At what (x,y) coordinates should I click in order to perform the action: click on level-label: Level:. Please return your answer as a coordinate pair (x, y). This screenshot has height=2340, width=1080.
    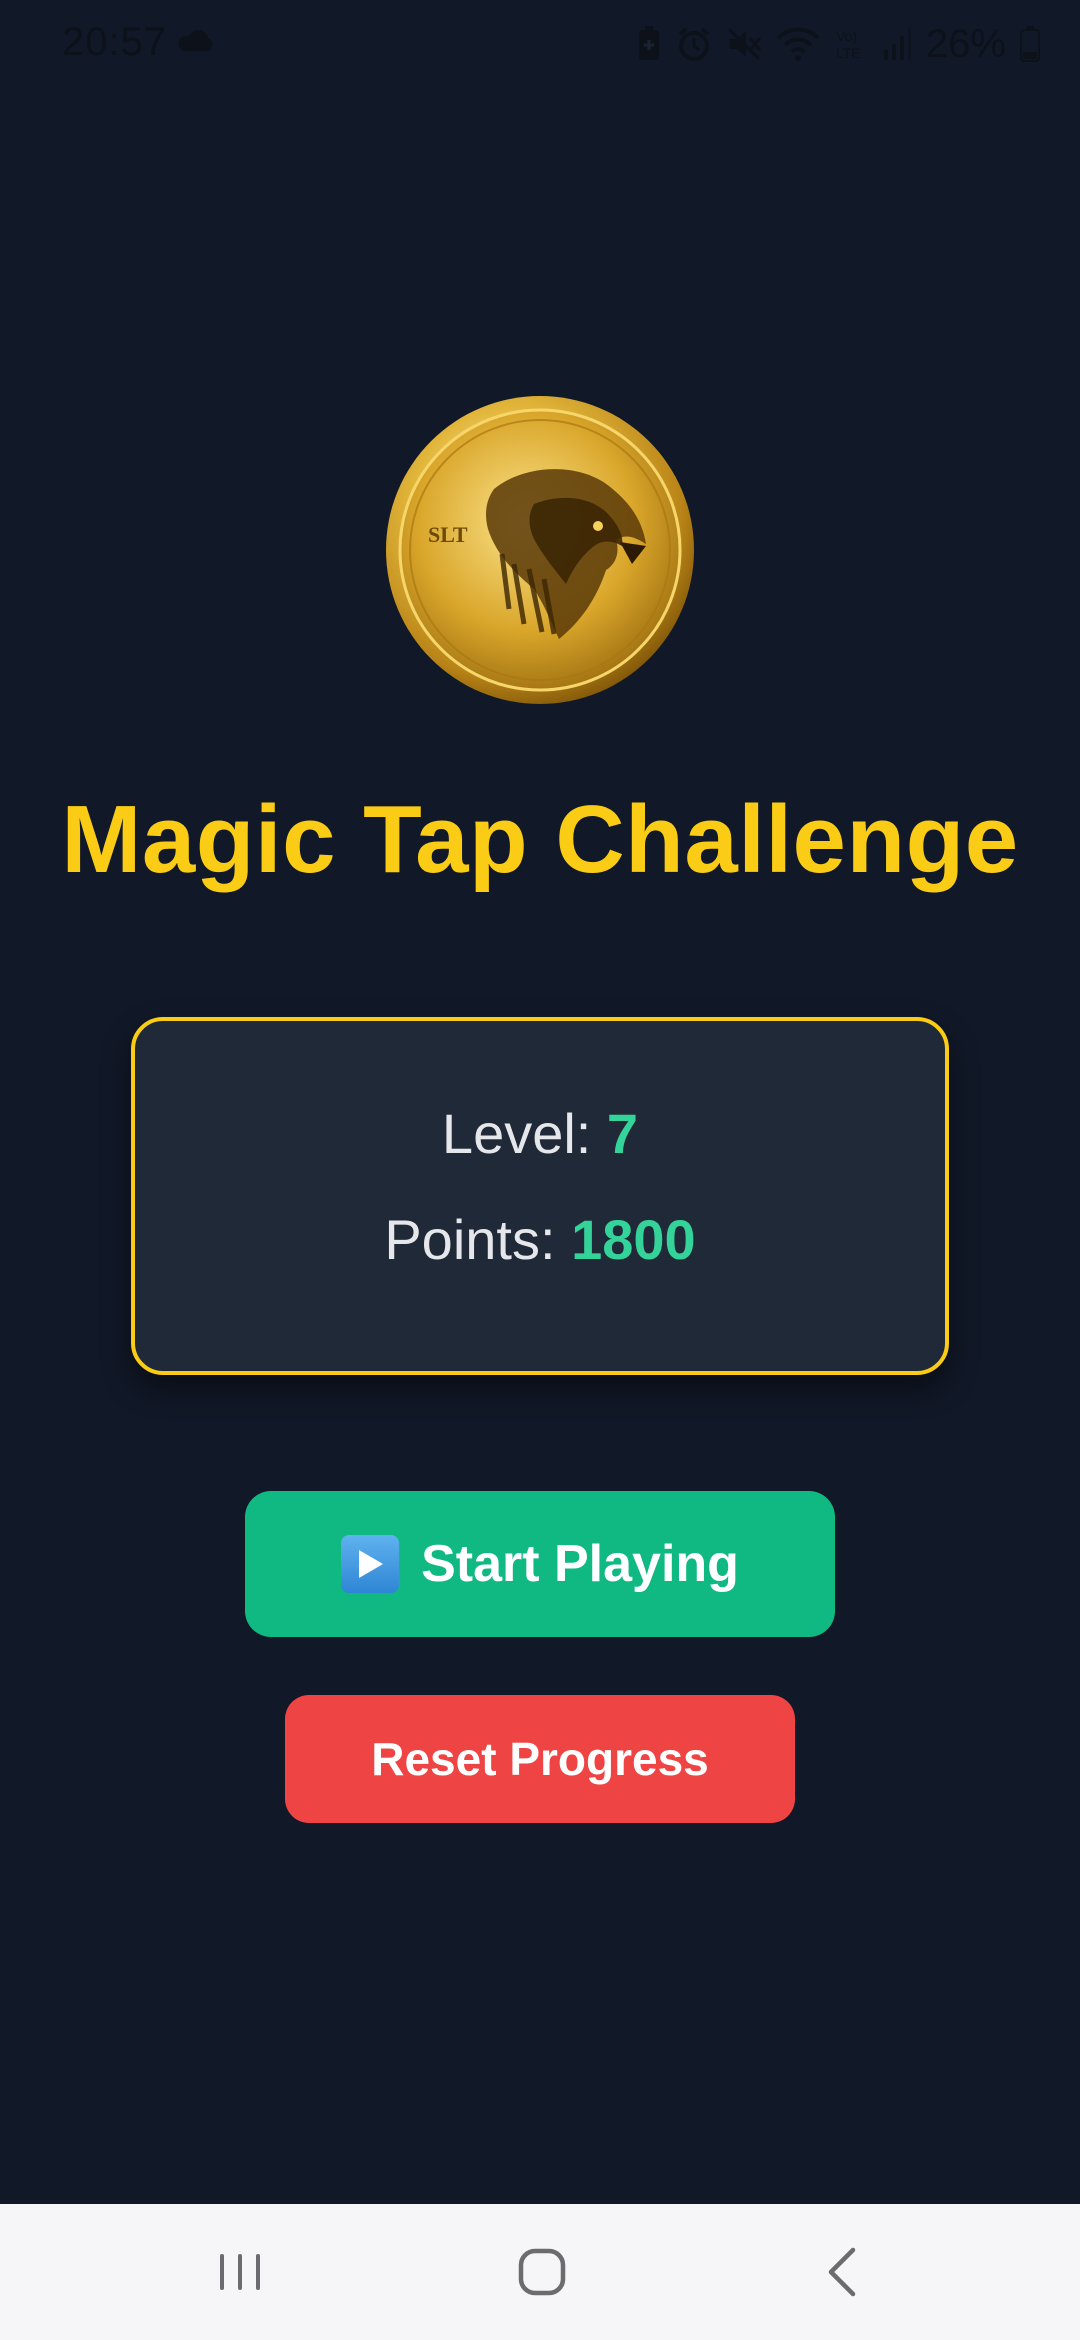
    Looking at the image, I should click on (524, 1133).